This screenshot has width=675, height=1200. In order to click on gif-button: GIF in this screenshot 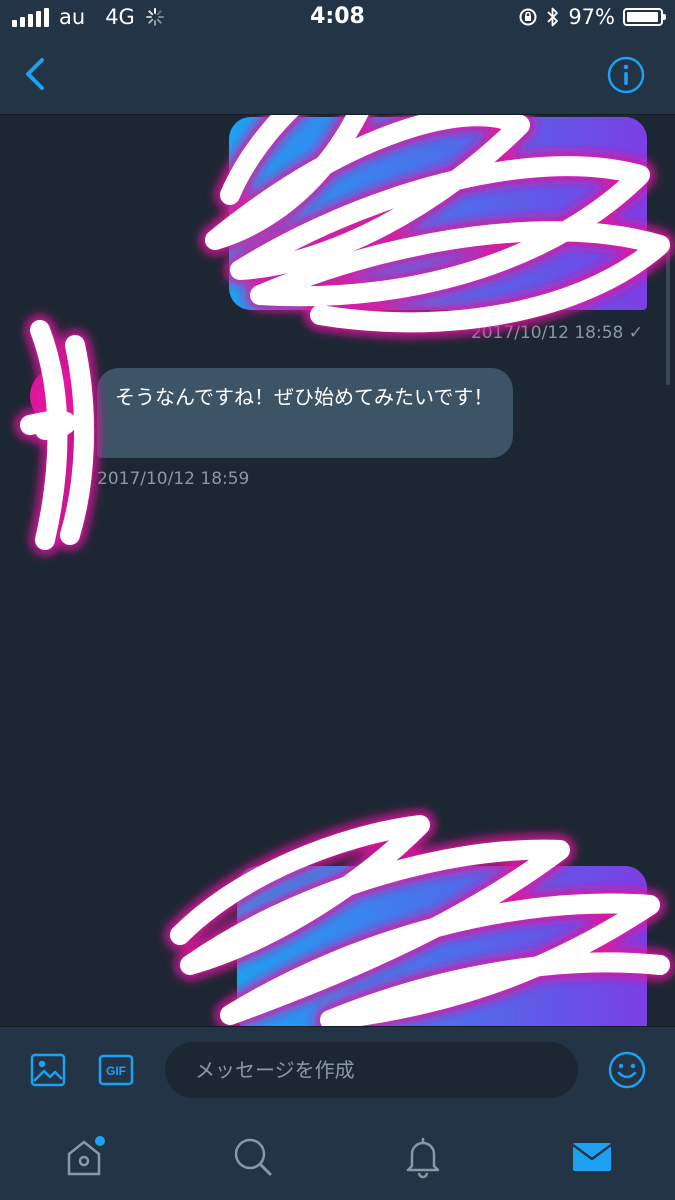, I will do `click(116, 1070)`.